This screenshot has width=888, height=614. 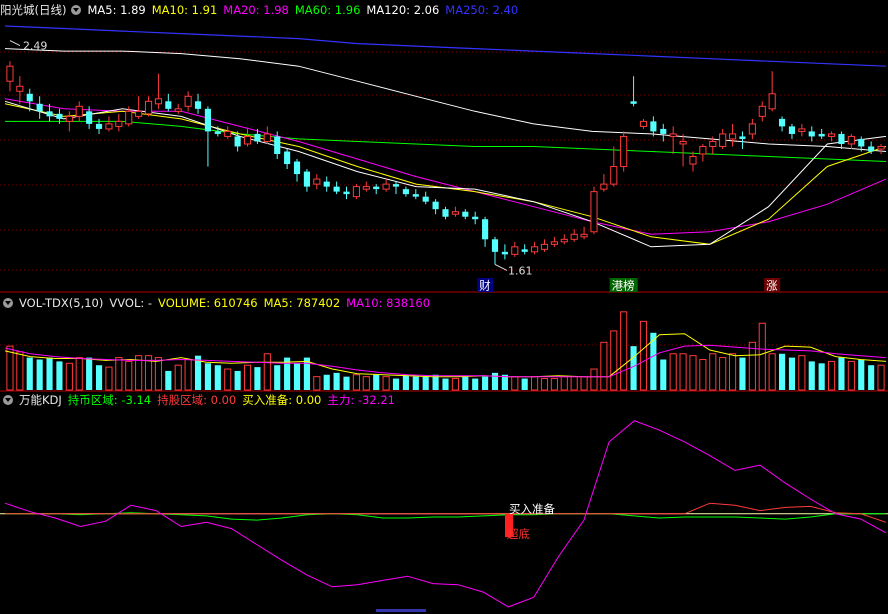 I want to click on buy-prep-annotation: 买入准备, so click(x=532, y=509).